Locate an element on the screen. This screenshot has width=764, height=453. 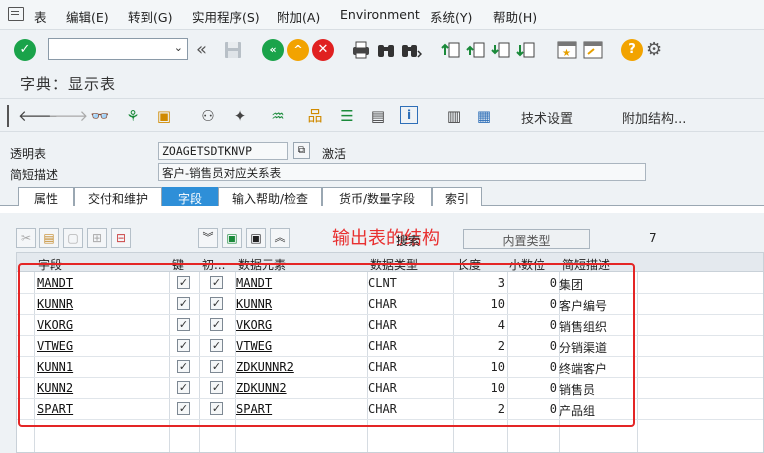
data-element: KUNNR is located at coordinates (254, 304).